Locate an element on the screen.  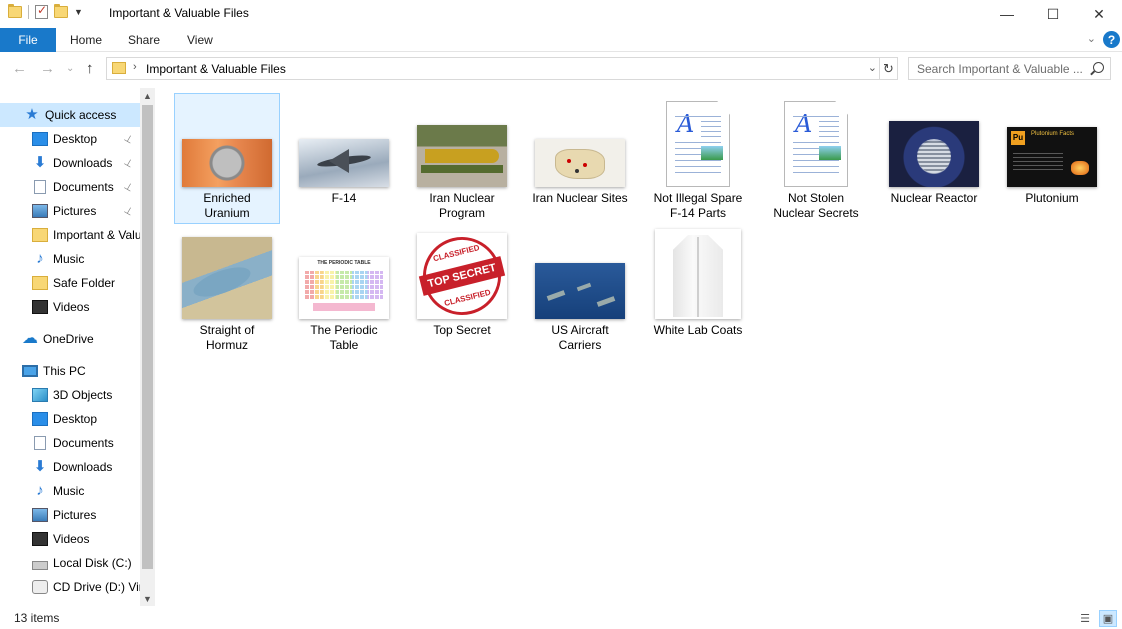
file-item: F-14 is located at coordinates (344, 158).